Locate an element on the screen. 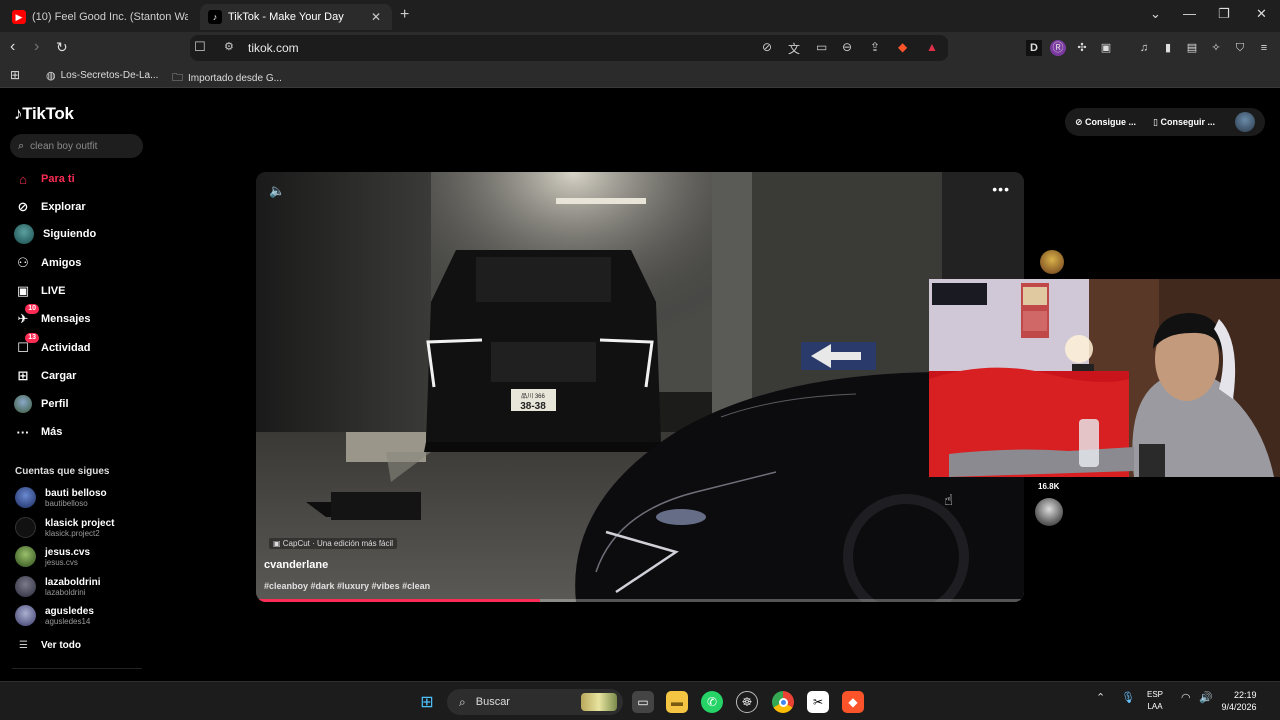  nav-label: LIVE is located at coordinates (53, 291).